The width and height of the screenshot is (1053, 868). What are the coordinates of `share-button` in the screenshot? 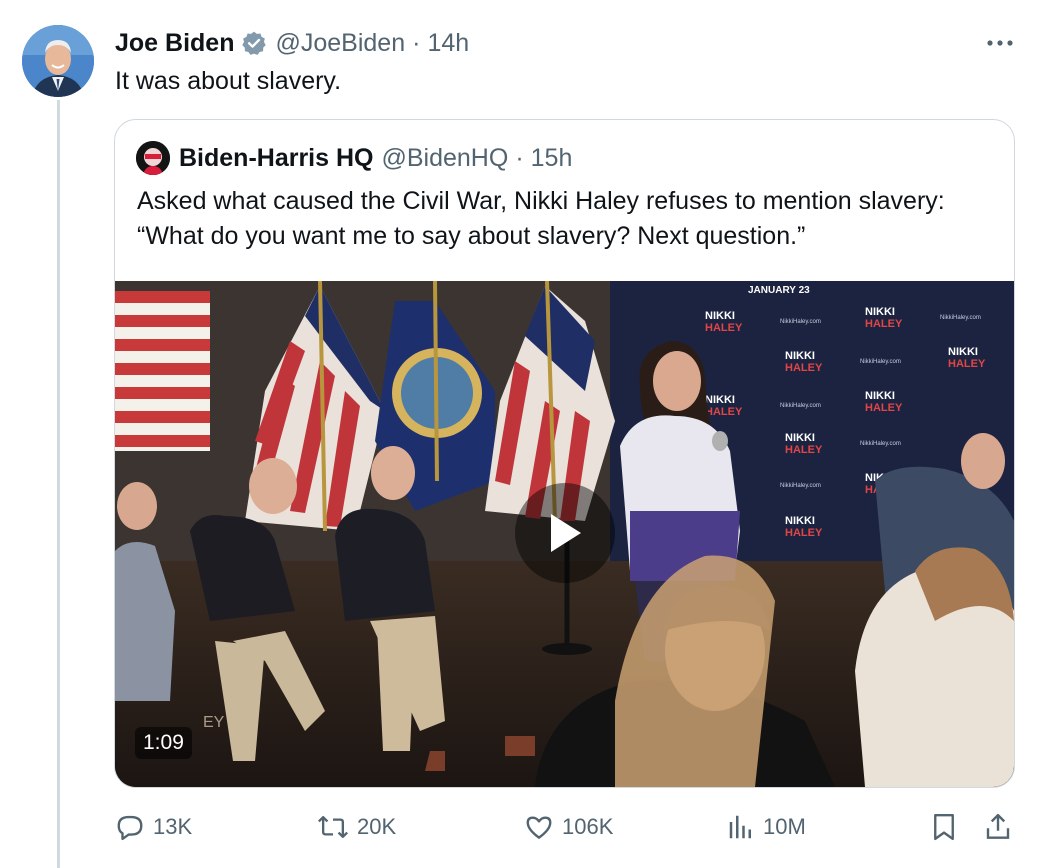 It's located at (1002, 827).